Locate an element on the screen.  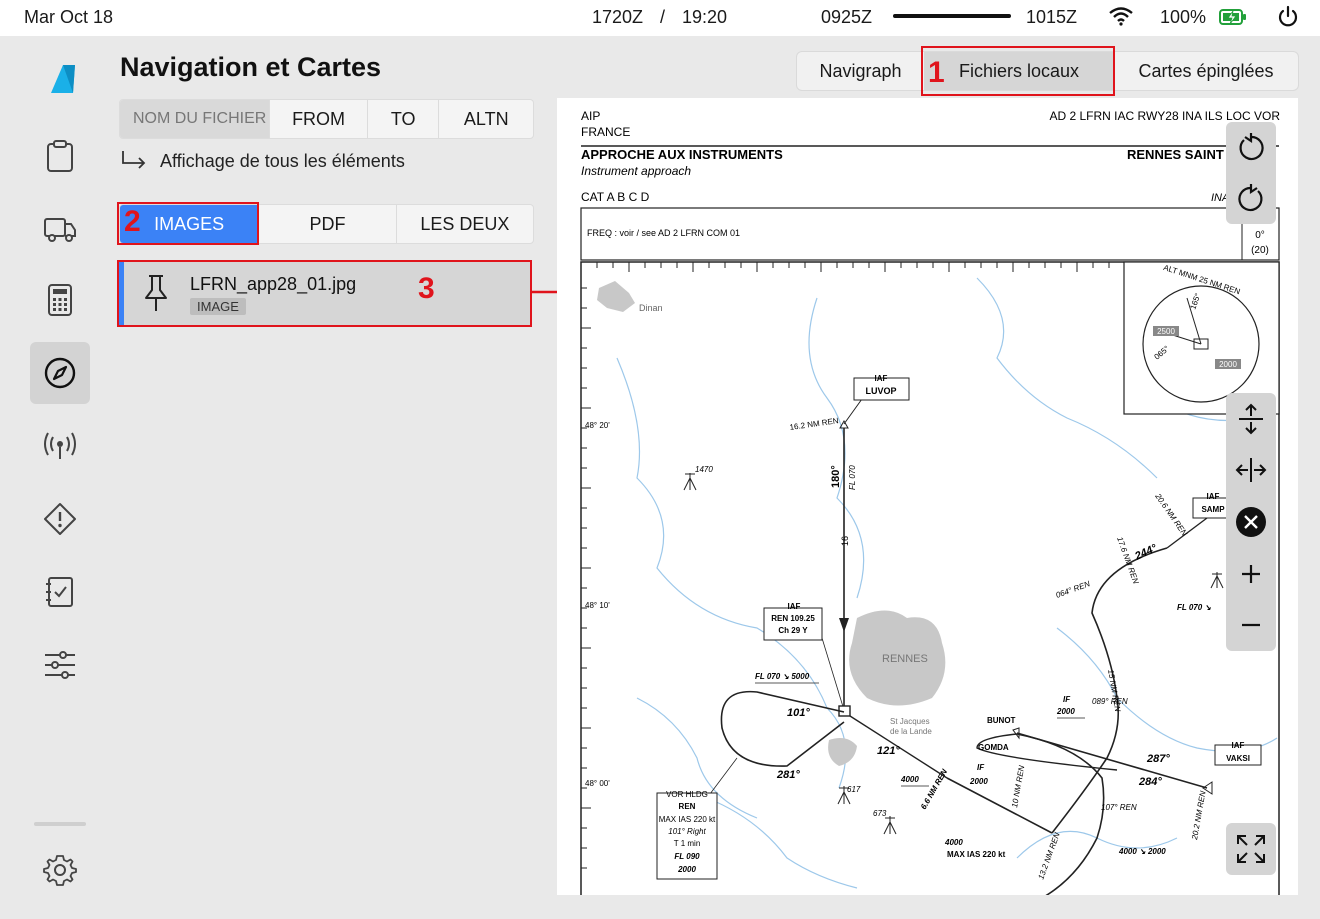
fullscreen-control is located at coordinates (1251, 849).